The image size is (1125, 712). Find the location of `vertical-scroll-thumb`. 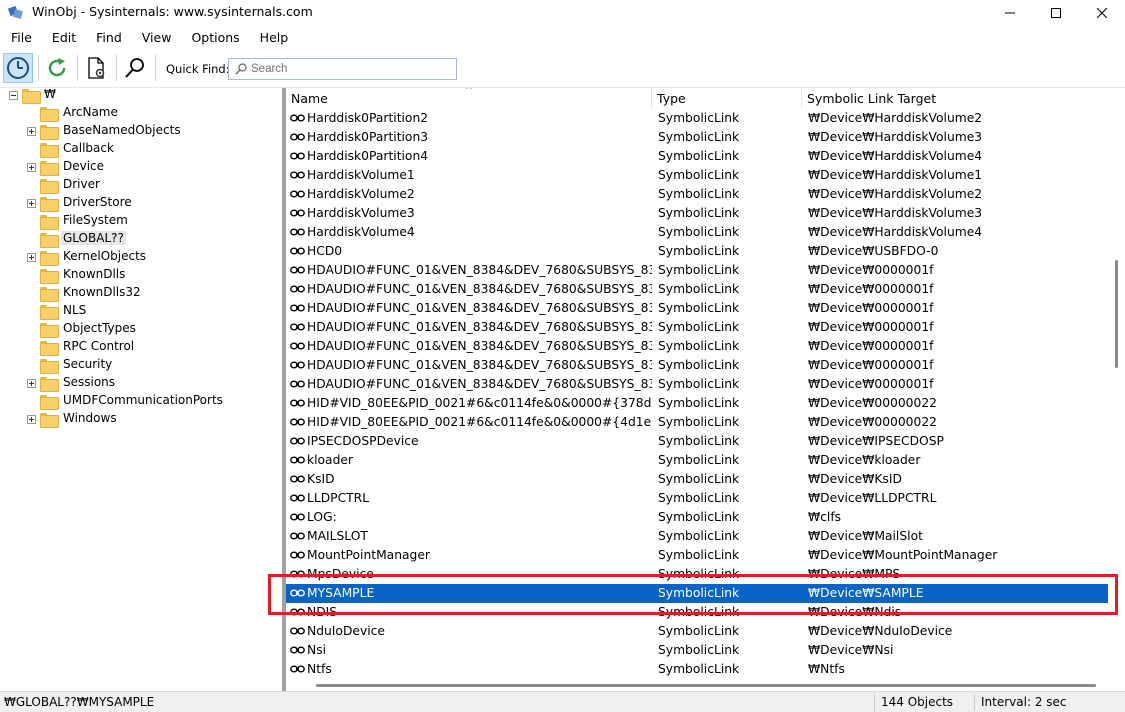

vertical-scroll-thumb is located at coordinates (1116, 314).